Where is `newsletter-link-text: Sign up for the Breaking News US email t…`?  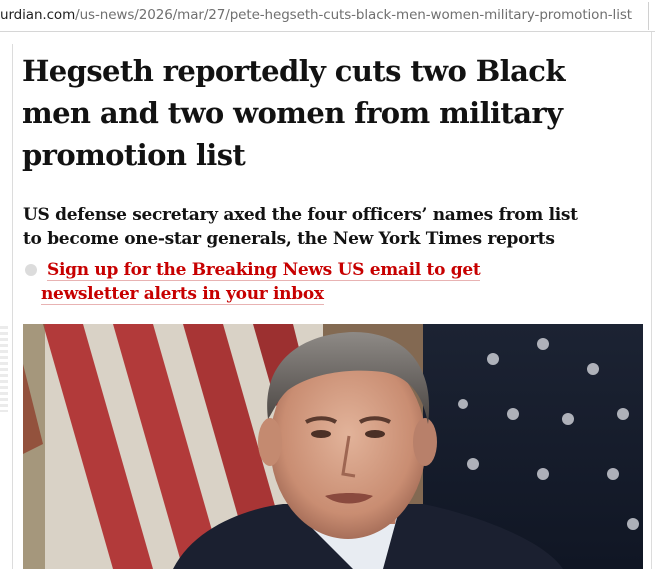
newsletter-link-text: Sign up for the Breaking News US email t… is located at coordinates (261, 282).